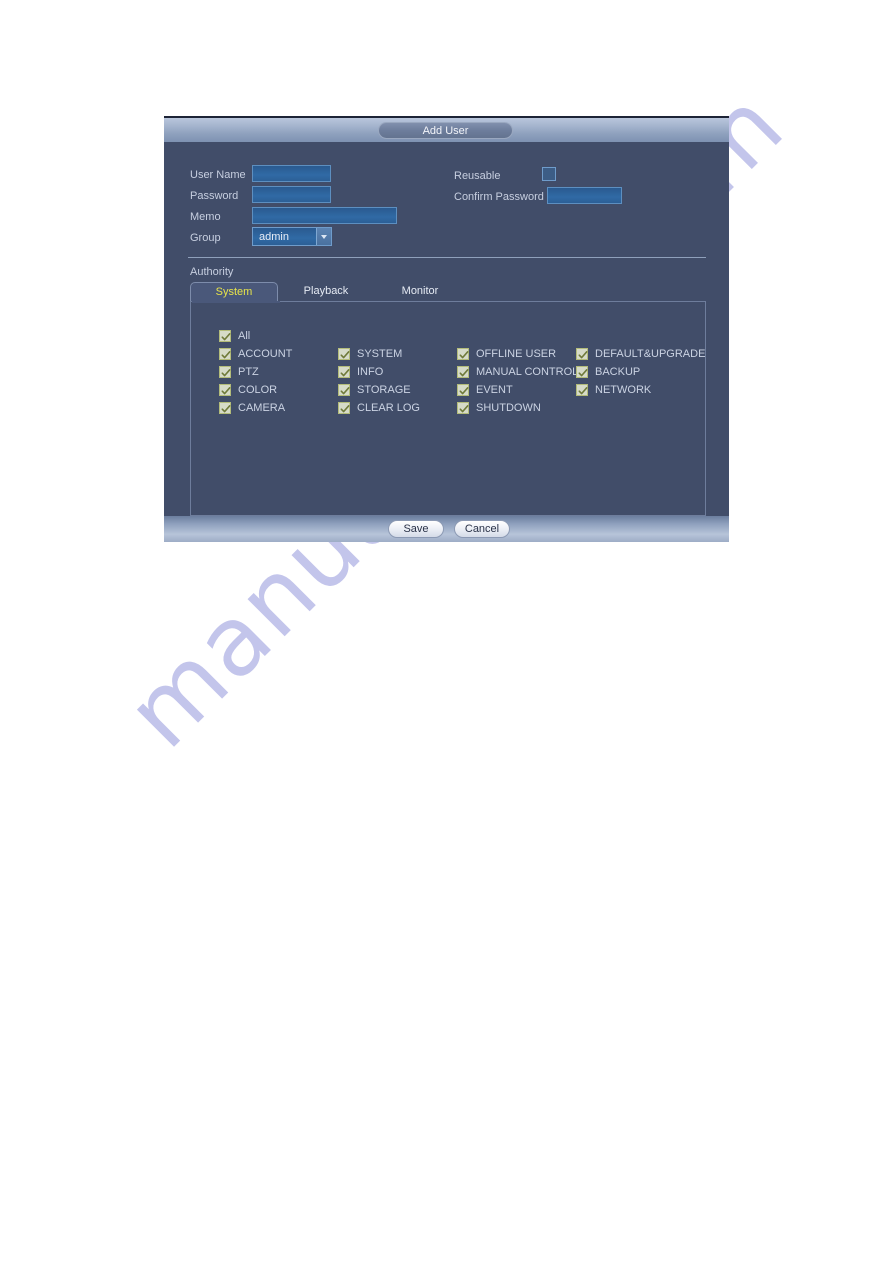 The image size is (893, 1263). I want to click on chevron-down-icon, so click(323, 236).